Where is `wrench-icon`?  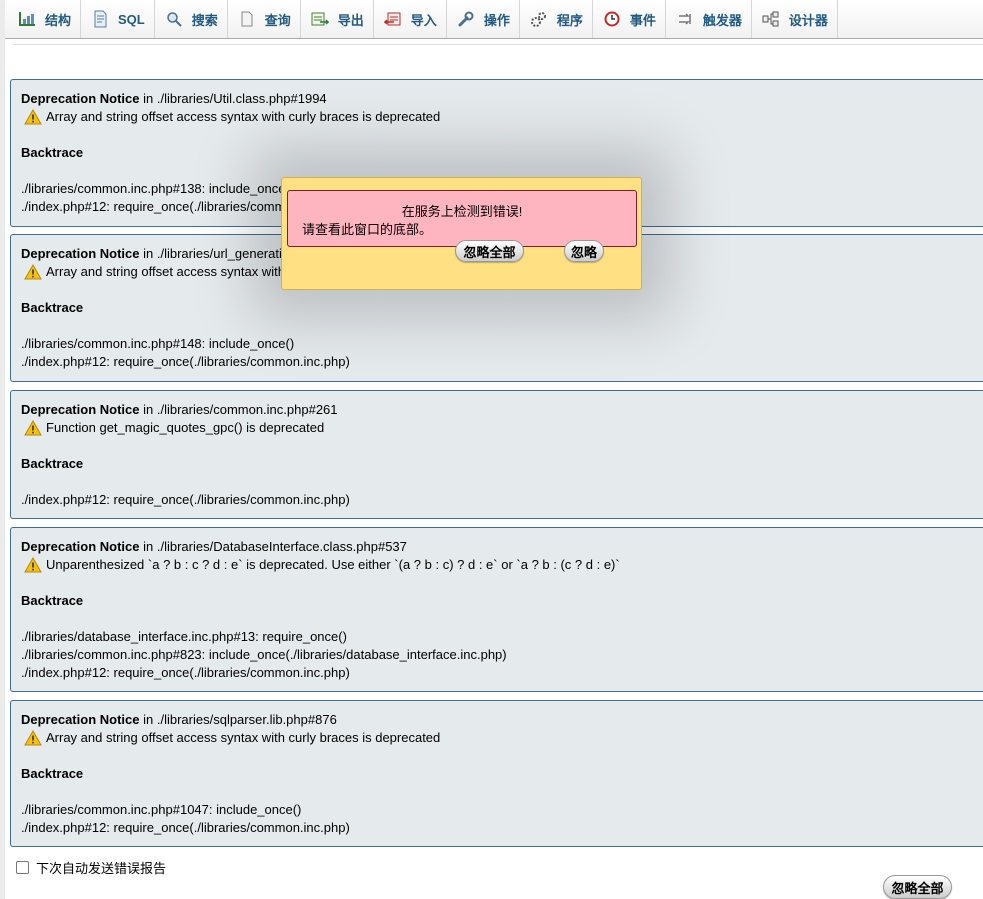
wrench-icon is located at coordinates (466, 19).